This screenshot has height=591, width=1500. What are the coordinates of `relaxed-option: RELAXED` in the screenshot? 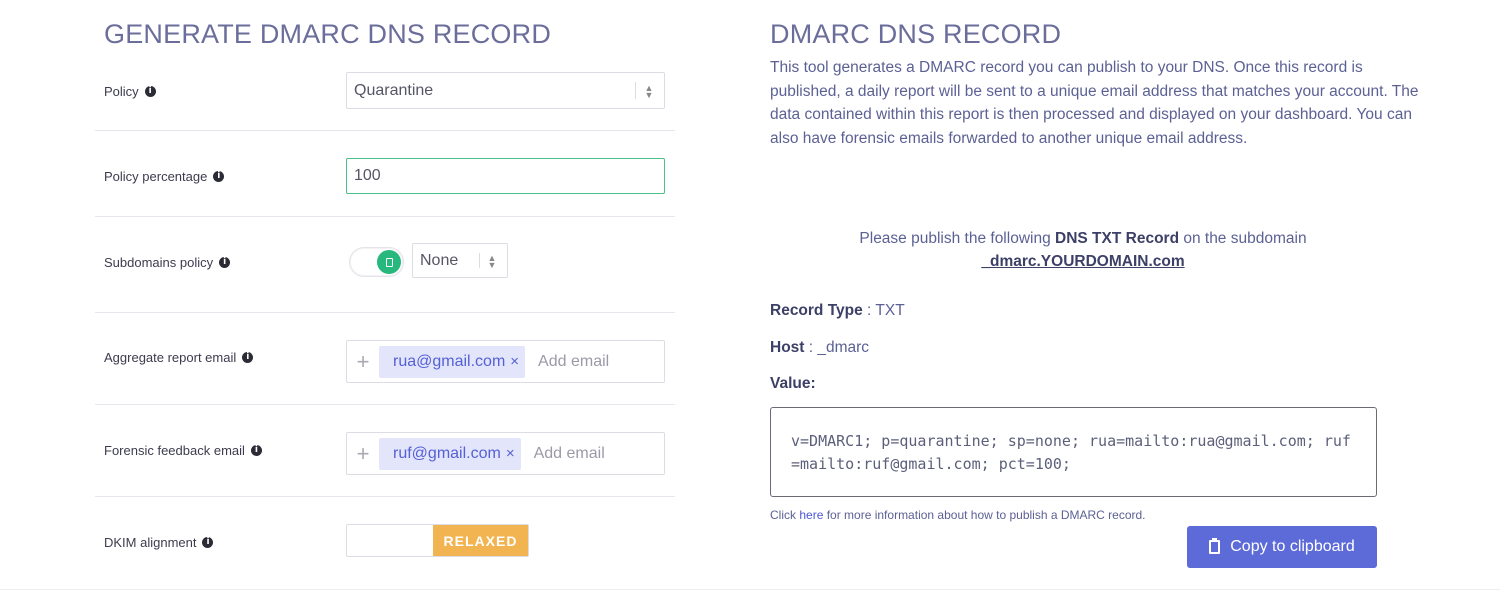 It's located at (480, 540).